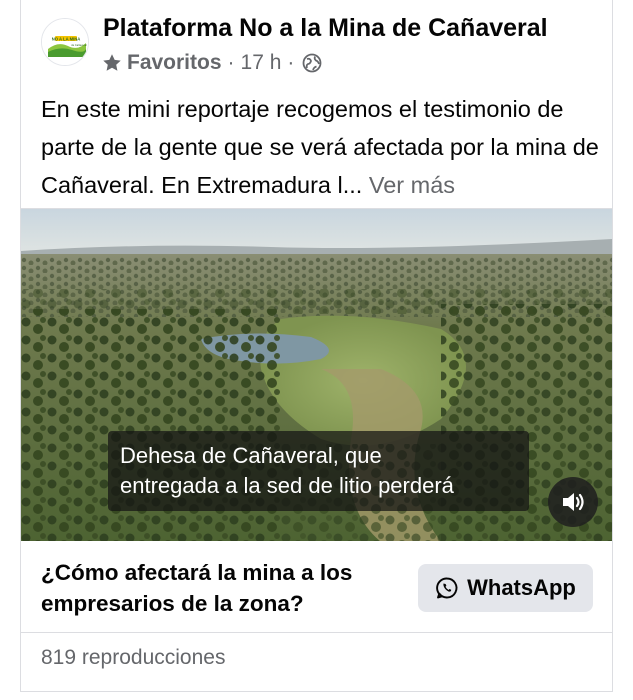 This screenshot has height=700, width=633. I want to click on page-logo: NO A LA MINA de Cañaveral, so click(65, 42).